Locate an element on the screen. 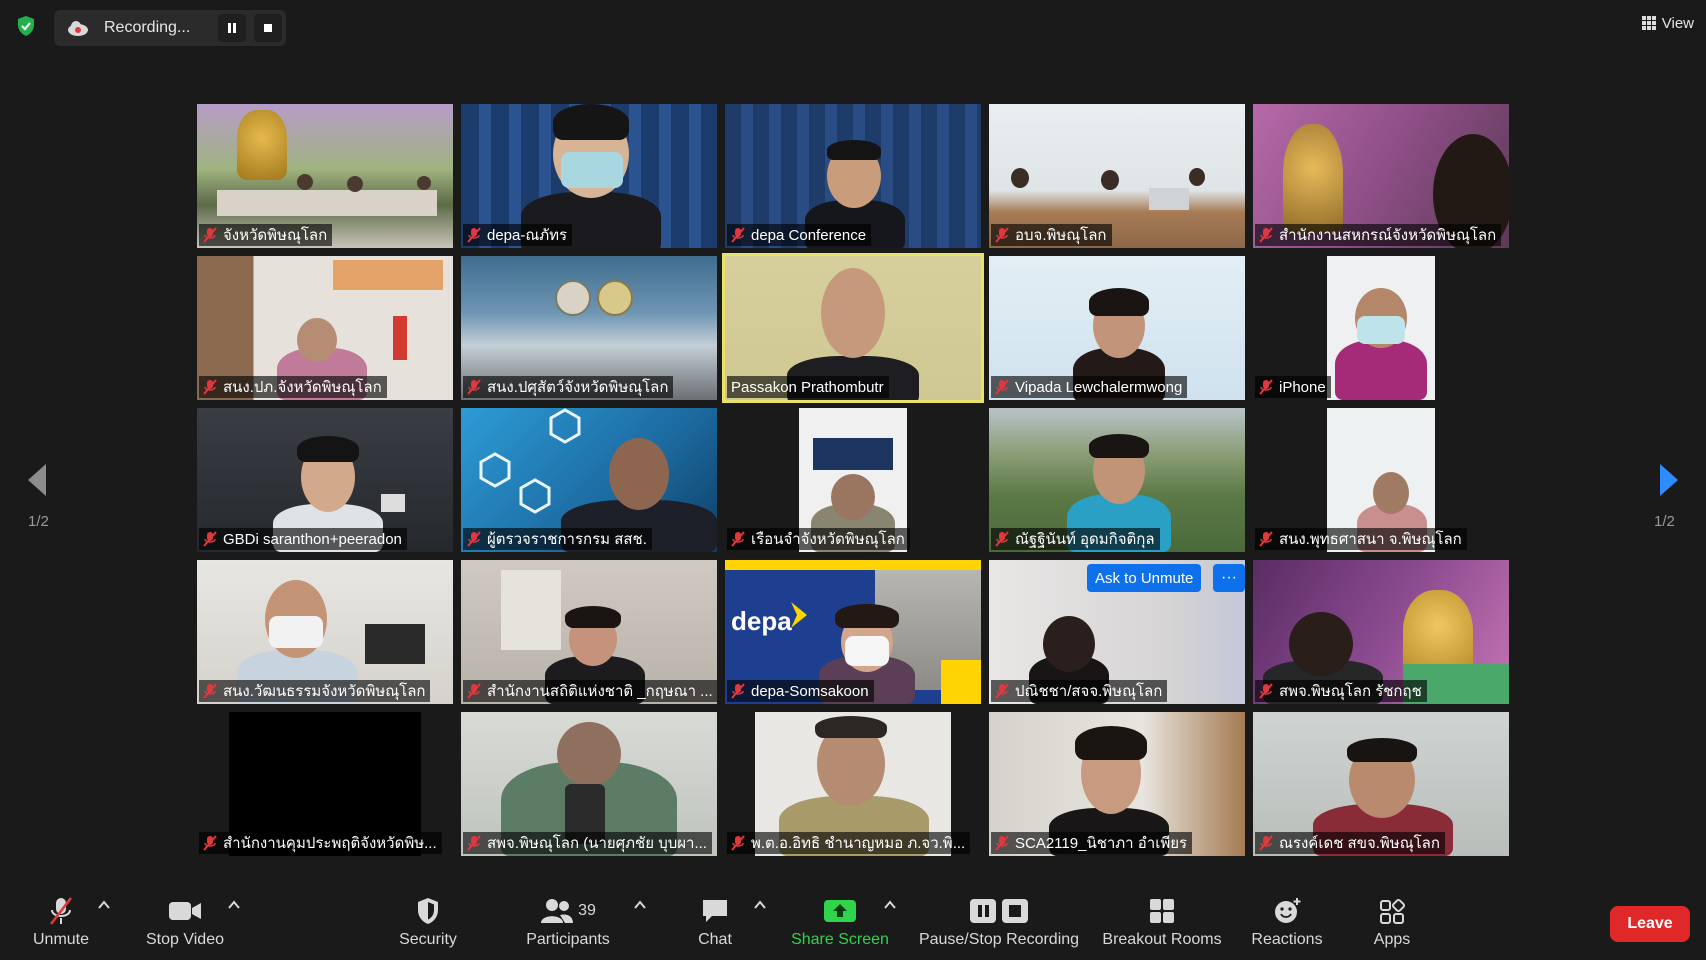 Image resolution: width=1706 pixels, height=960 pixels. participant-name: Passakon Prathombutr is located at coordinates (807, 387).